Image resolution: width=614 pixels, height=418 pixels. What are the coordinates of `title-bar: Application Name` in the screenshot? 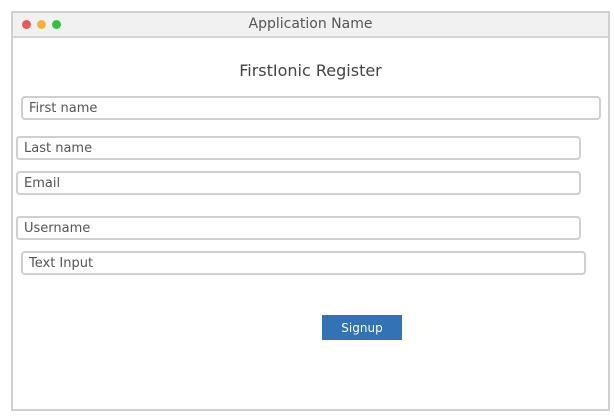 It's located at (310, 25).